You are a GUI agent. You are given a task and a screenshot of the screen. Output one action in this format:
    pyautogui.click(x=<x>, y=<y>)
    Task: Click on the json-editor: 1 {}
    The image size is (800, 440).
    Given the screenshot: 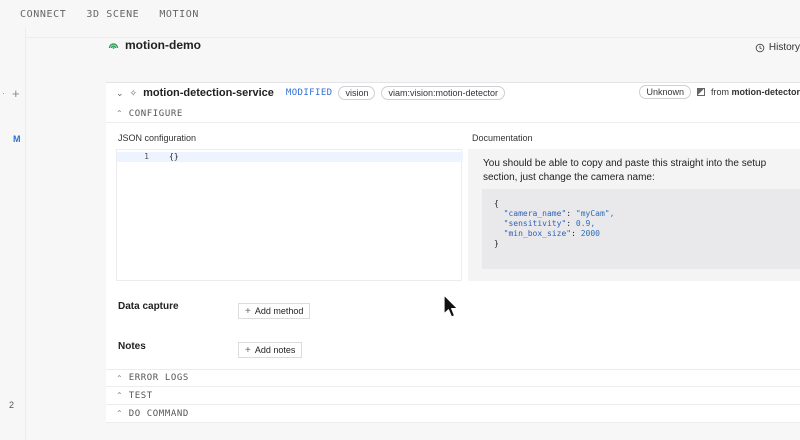 What is the action you would take?
    pyautogui.click(x=289, y=215)
    